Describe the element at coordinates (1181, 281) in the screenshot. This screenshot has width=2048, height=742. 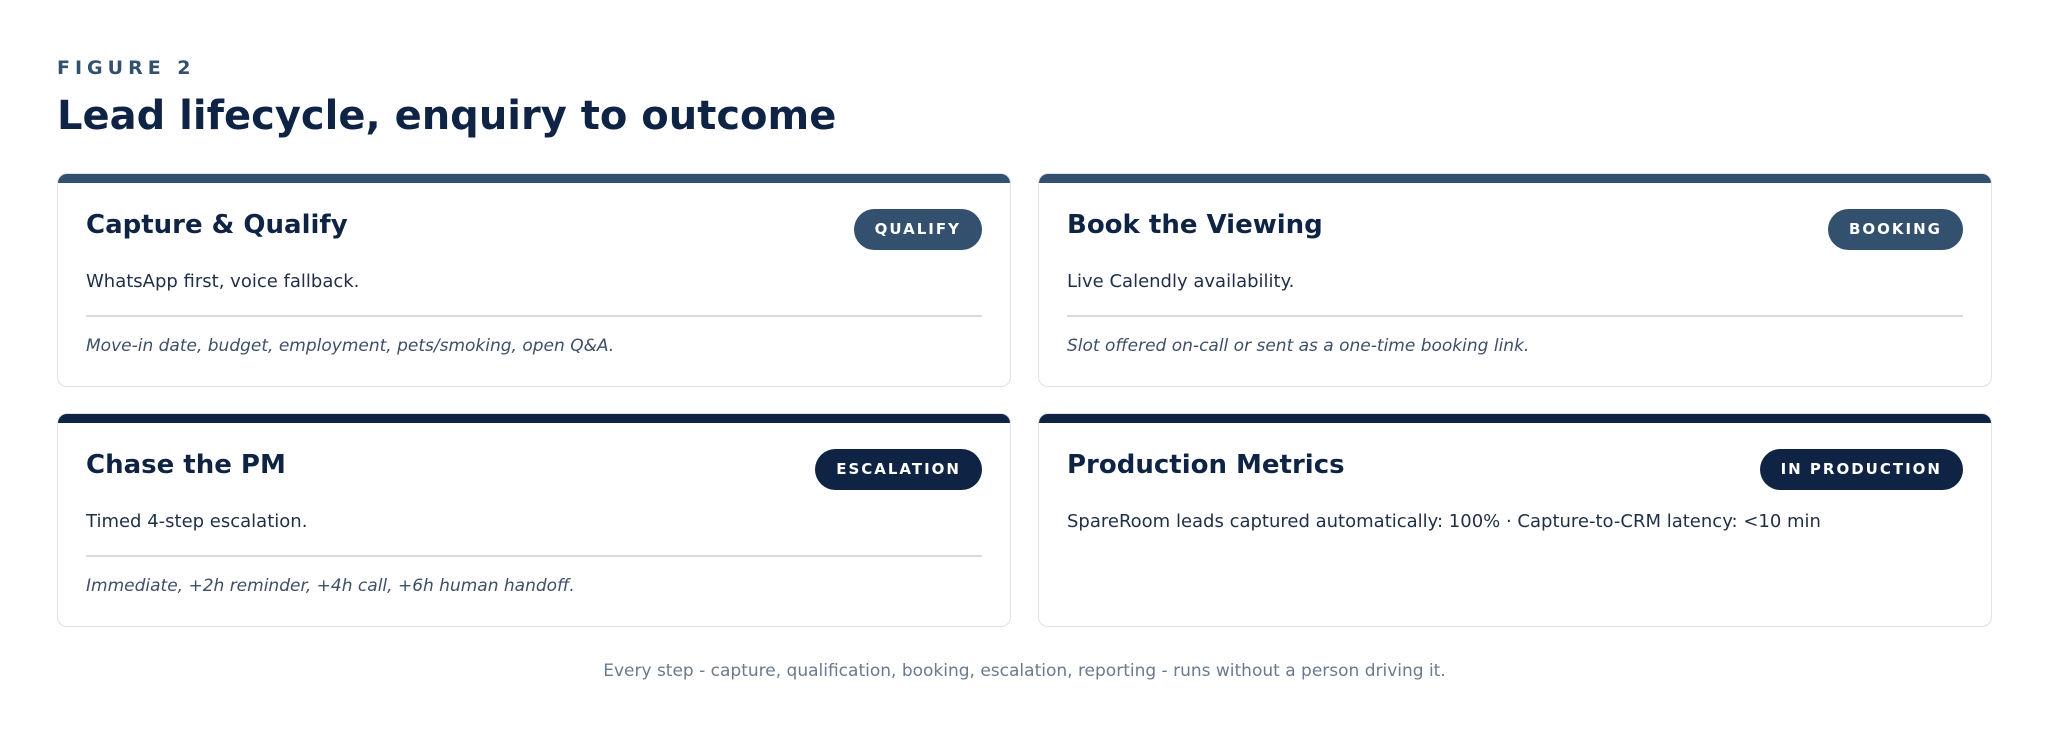
I see `card-description: Live Calendly availability.` at that location.